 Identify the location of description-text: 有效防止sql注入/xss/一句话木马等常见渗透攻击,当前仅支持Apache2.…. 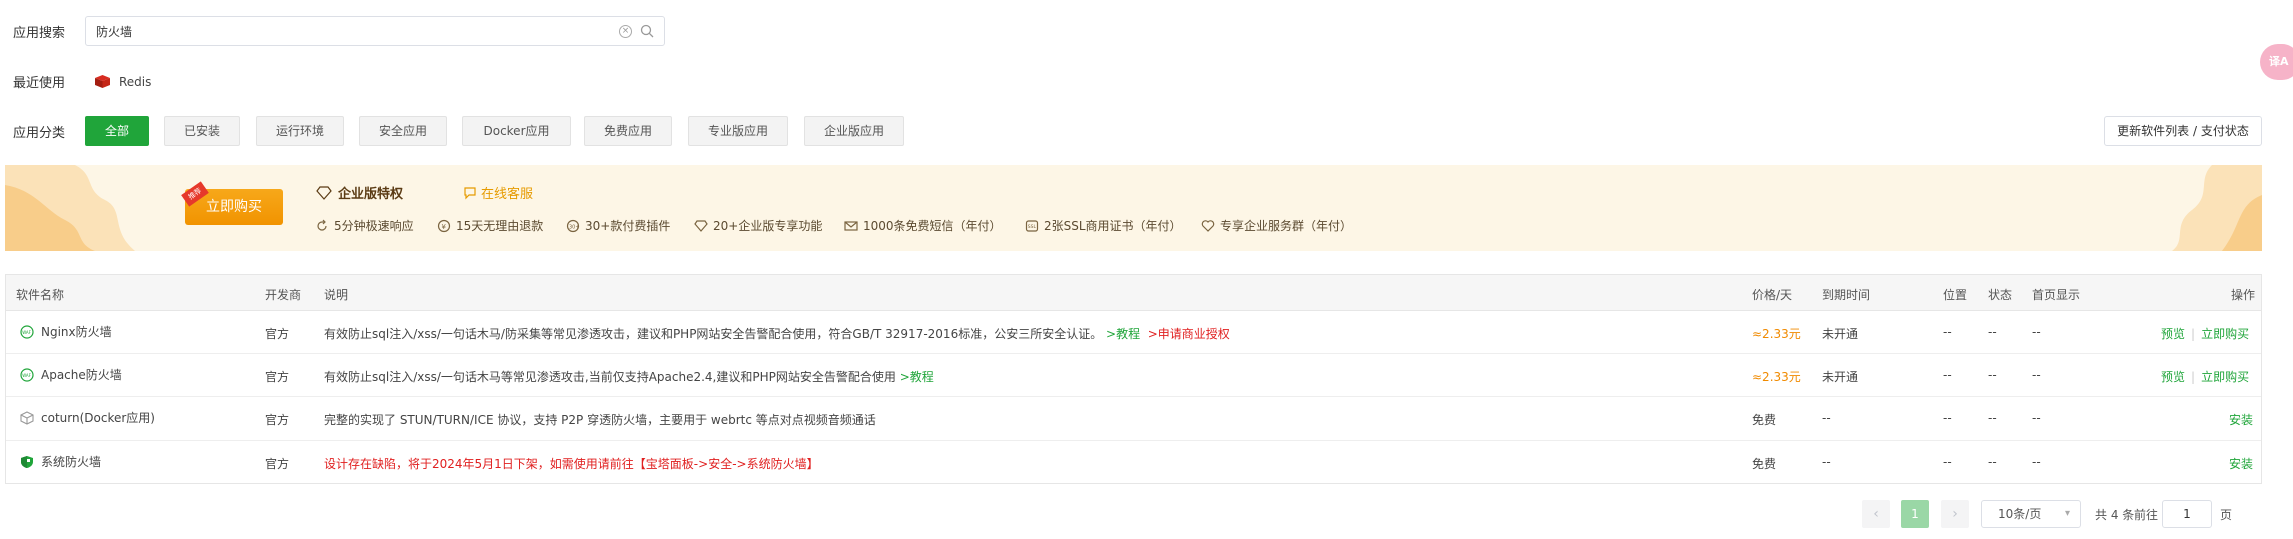
(610, 377).